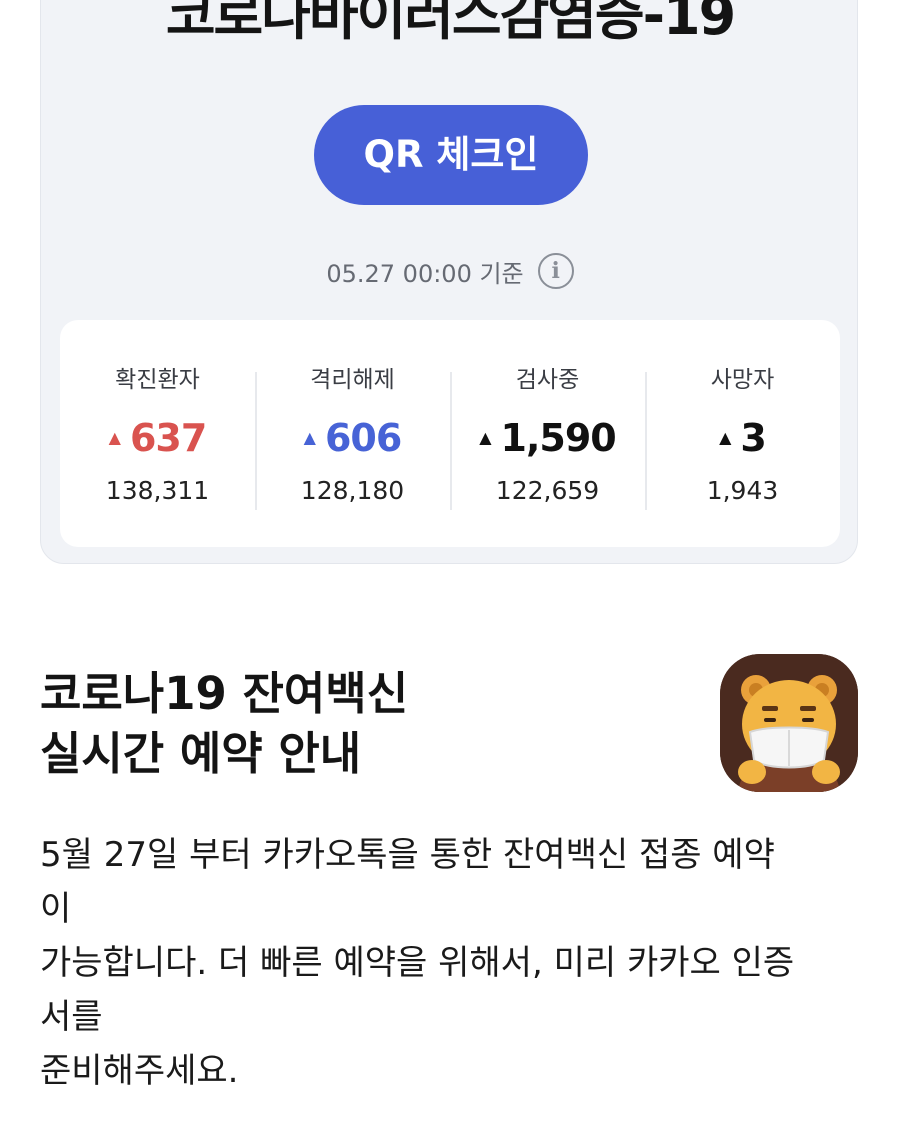 Image resolution: width=900 pixels, height=1129 pixels. I want to click on character-illustration, so click(789, 723).